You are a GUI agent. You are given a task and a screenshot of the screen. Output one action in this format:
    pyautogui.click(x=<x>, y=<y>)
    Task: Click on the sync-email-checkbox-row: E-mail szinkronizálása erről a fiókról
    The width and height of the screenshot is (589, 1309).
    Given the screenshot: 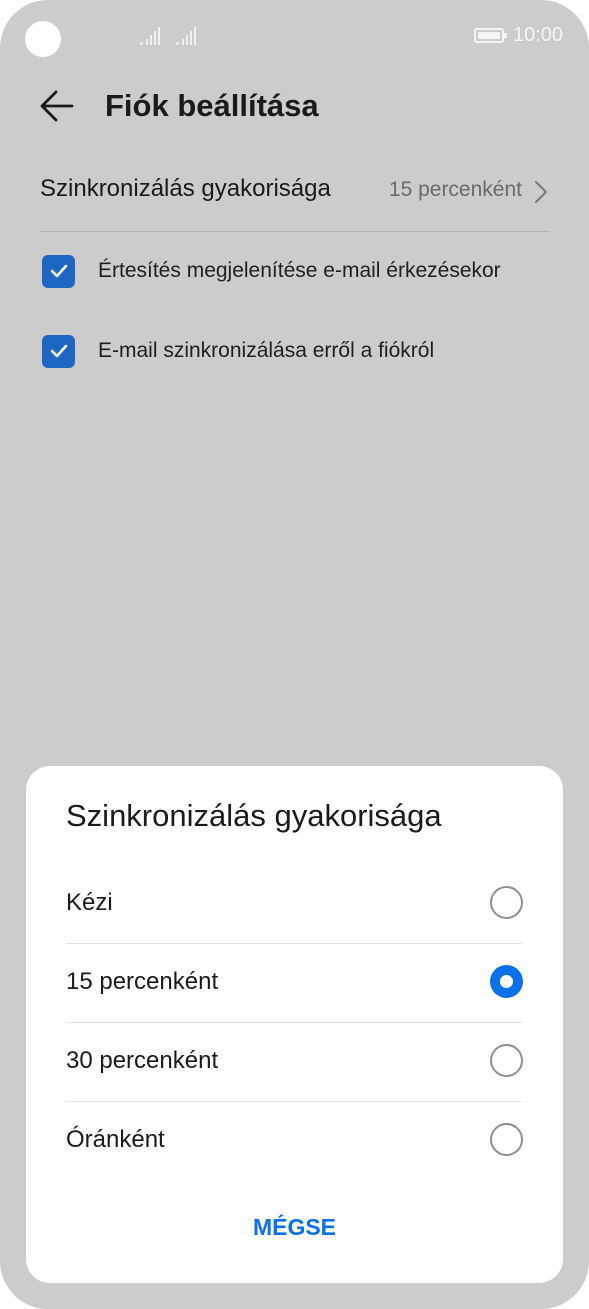 What is the action you would take?
    pyautogui.click(x=238, y=351)
    